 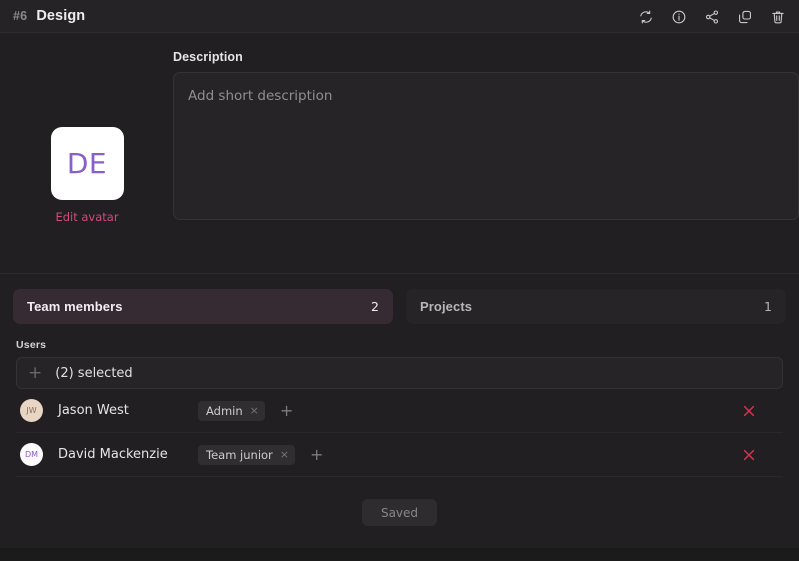 What do you see at coordinates (94, 373) in the screenshot?
I see `users-selector-value: (2) selected` at bounding box center [94, 373].